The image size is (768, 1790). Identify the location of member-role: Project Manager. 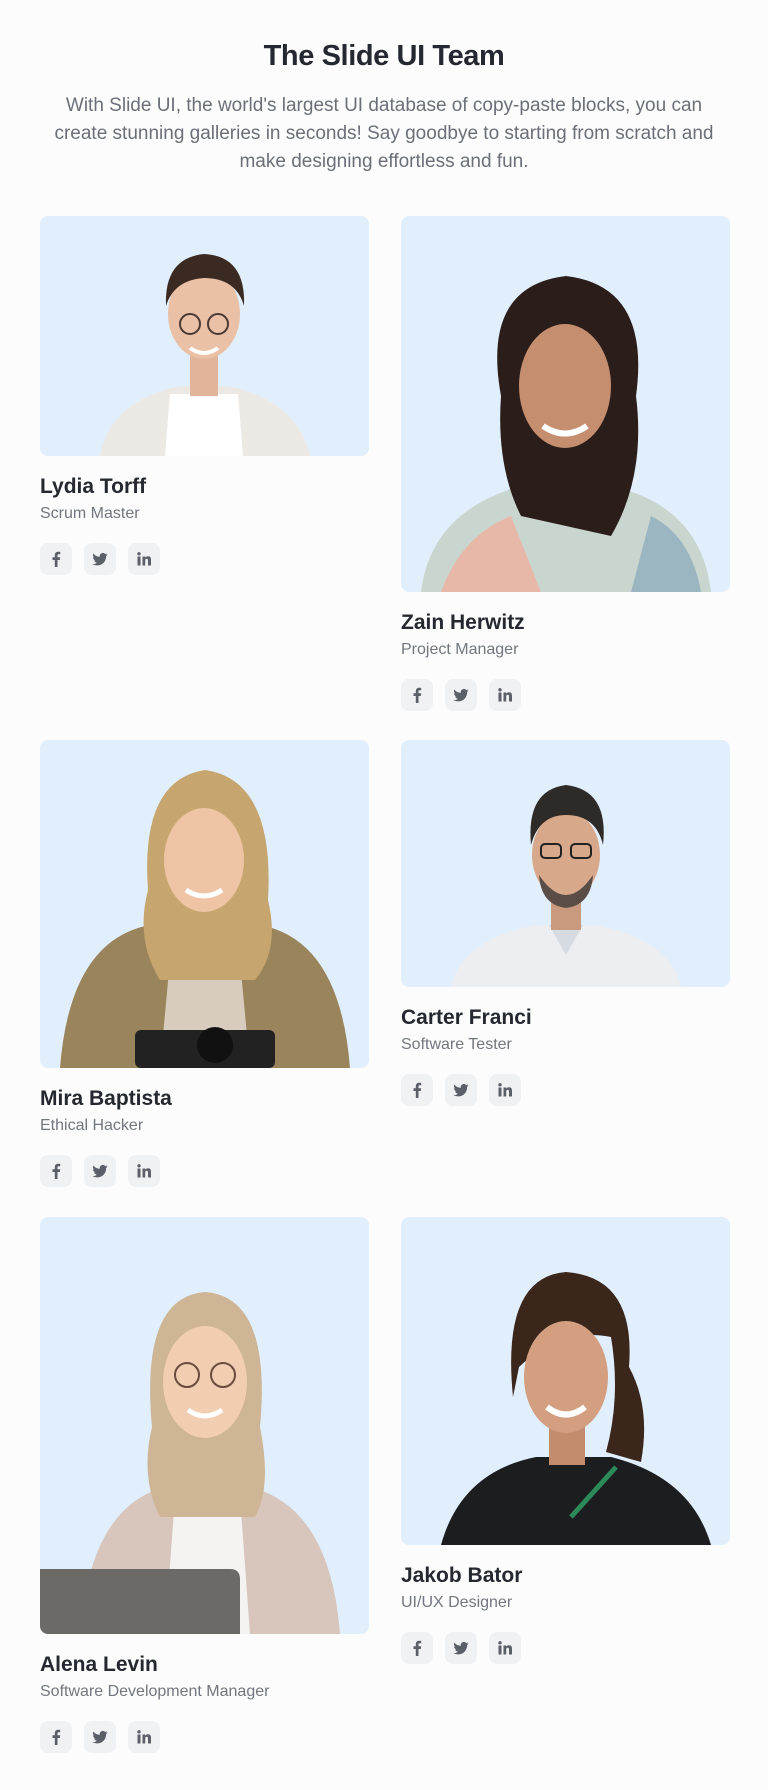
(460, 649).